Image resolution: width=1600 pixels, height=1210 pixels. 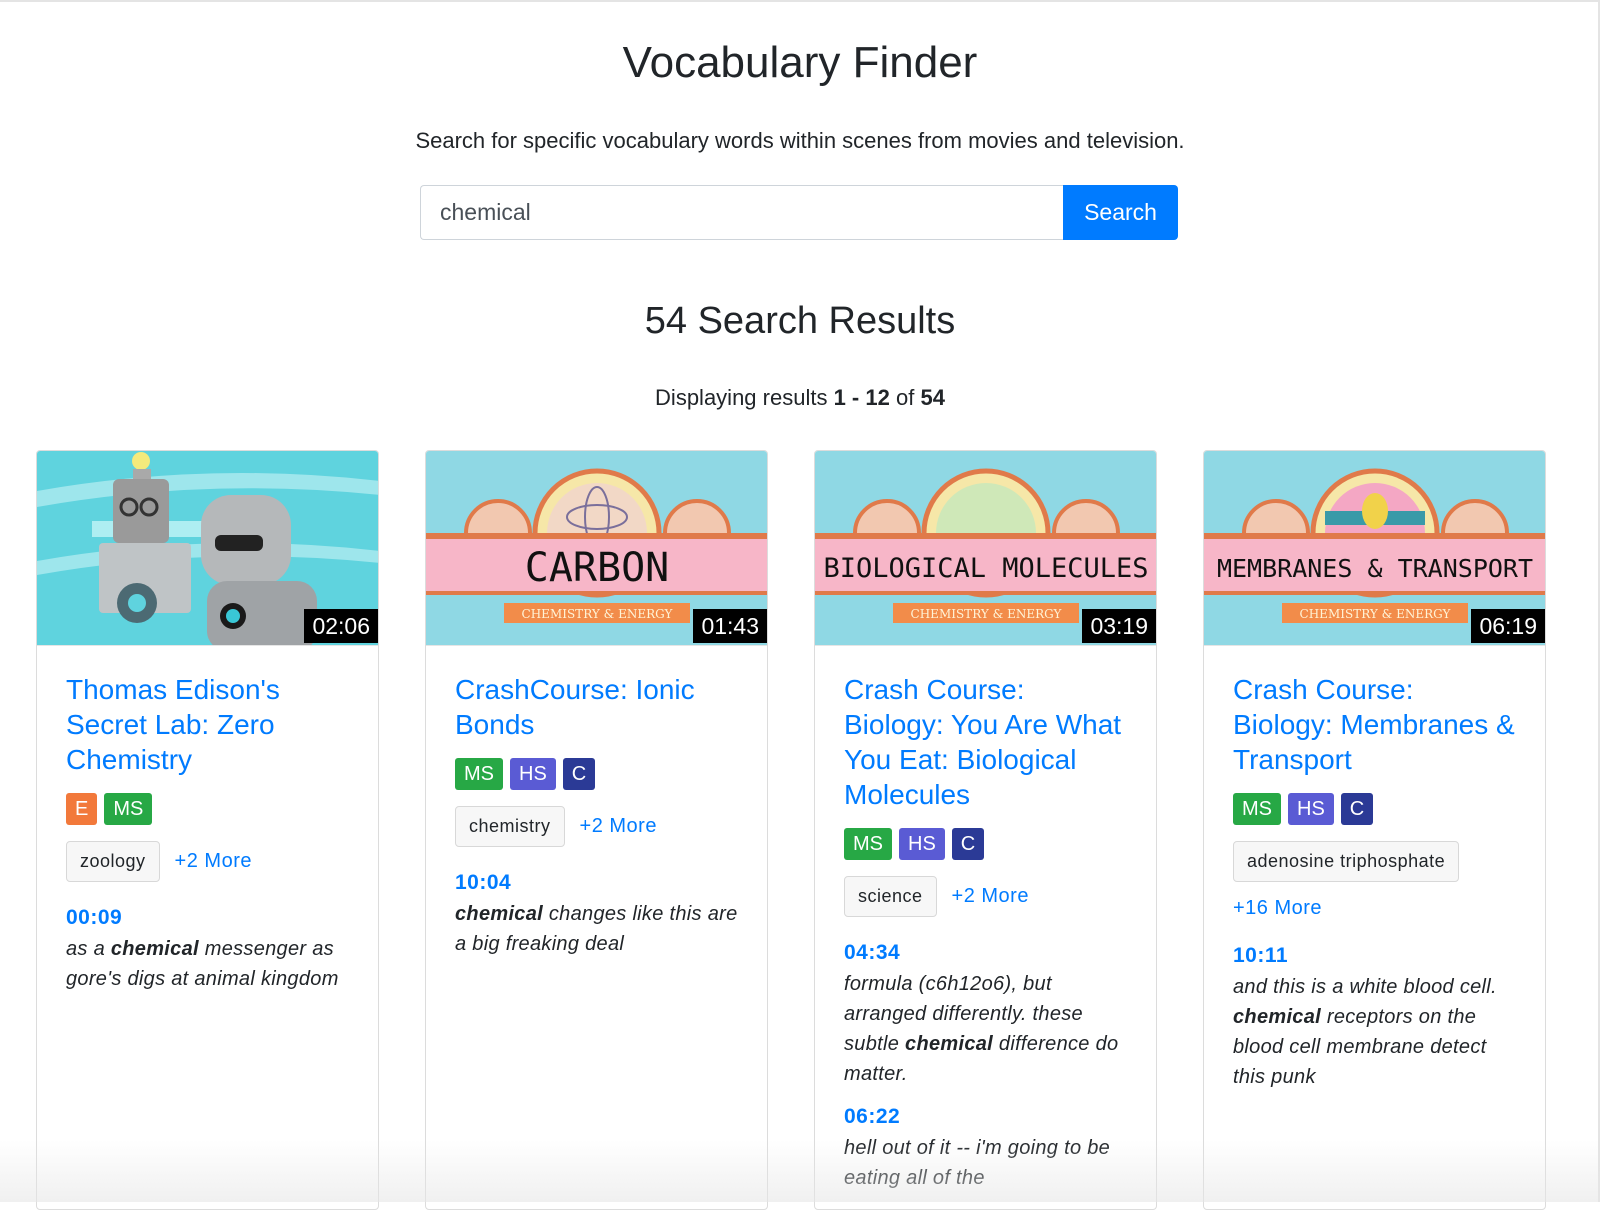 I want to click on results-info-prefix: Displaying results, so click(x=741, y=397).